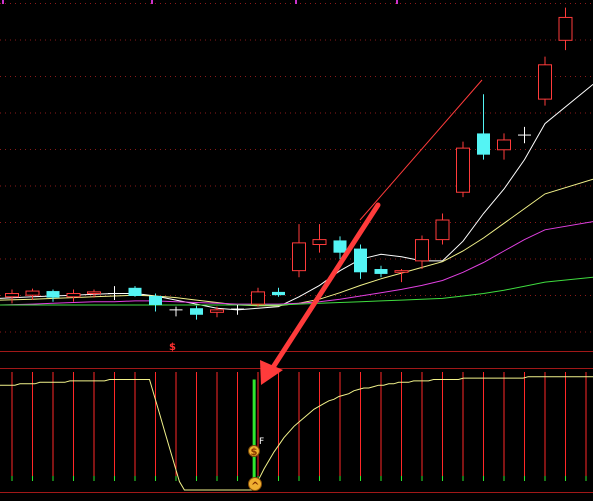 The height and width of the screenshot is (501, 593). I want to click on ma60-line, so click(296, 291).